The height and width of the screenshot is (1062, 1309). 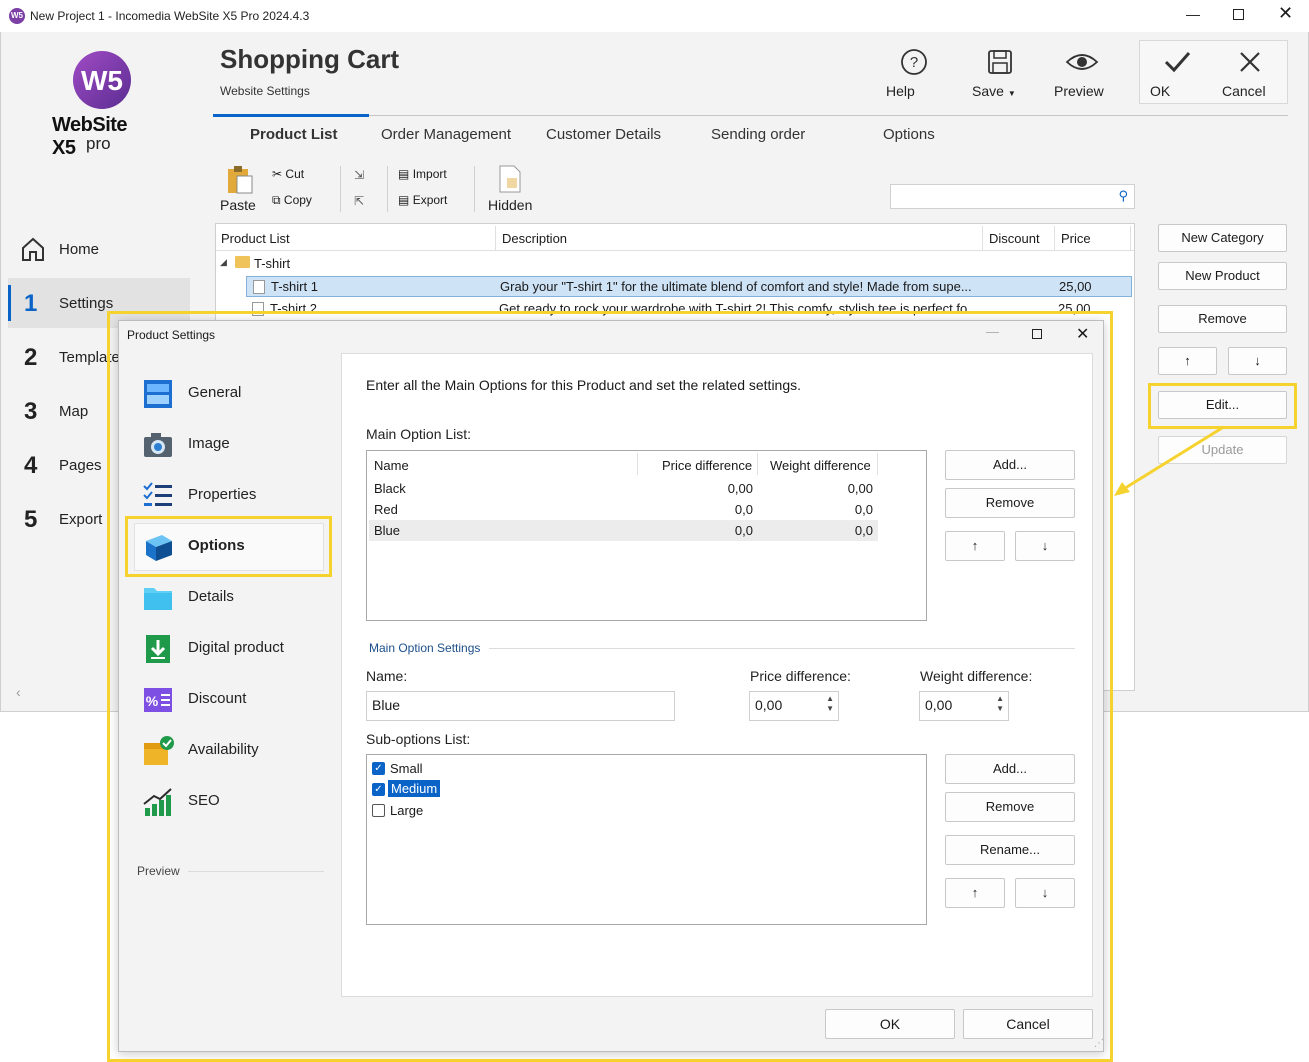 What do you see at coordinates (233, 598) in the screenshot?
I see `menu-item-details: Details` at bounding box center [233, 598].